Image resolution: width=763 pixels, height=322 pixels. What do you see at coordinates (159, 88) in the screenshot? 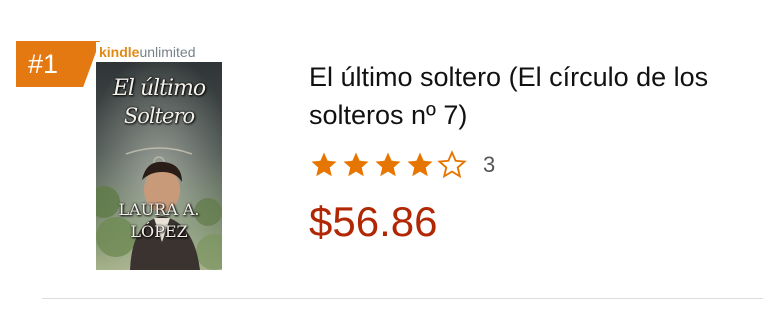
I see `cover-title-line-1: El último` at bounding box center [159, 88].